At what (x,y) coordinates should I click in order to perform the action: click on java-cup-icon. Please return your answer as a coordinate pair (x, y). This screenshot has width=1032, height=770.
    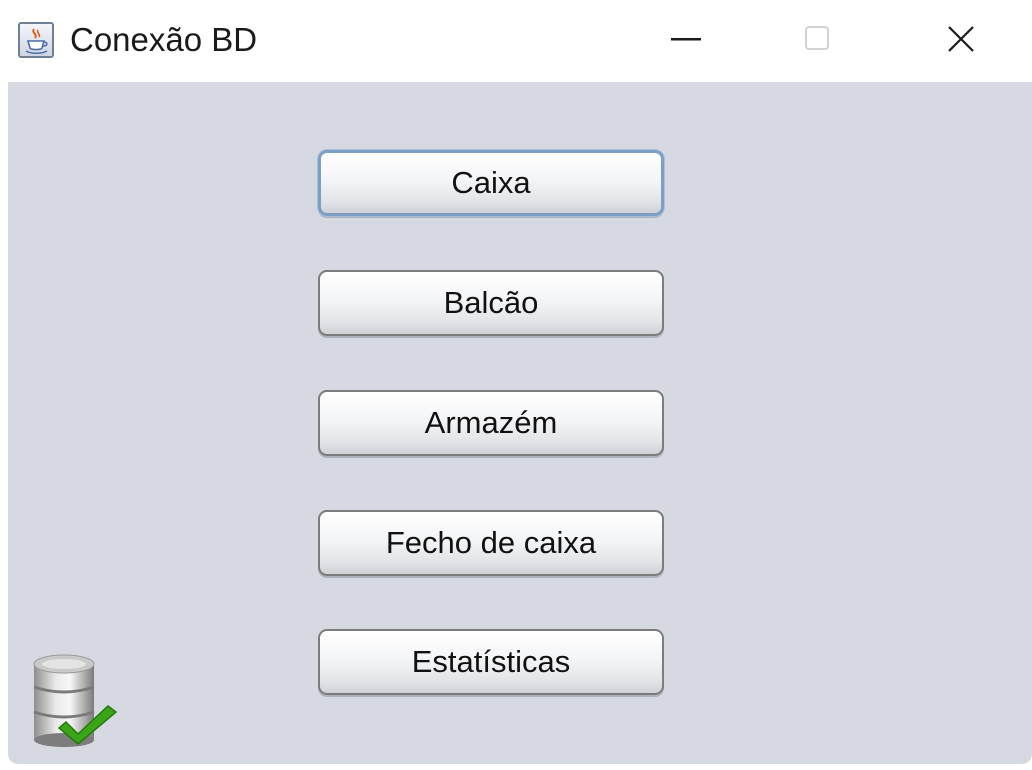
    Looking at the image, I should click on (36, 40).